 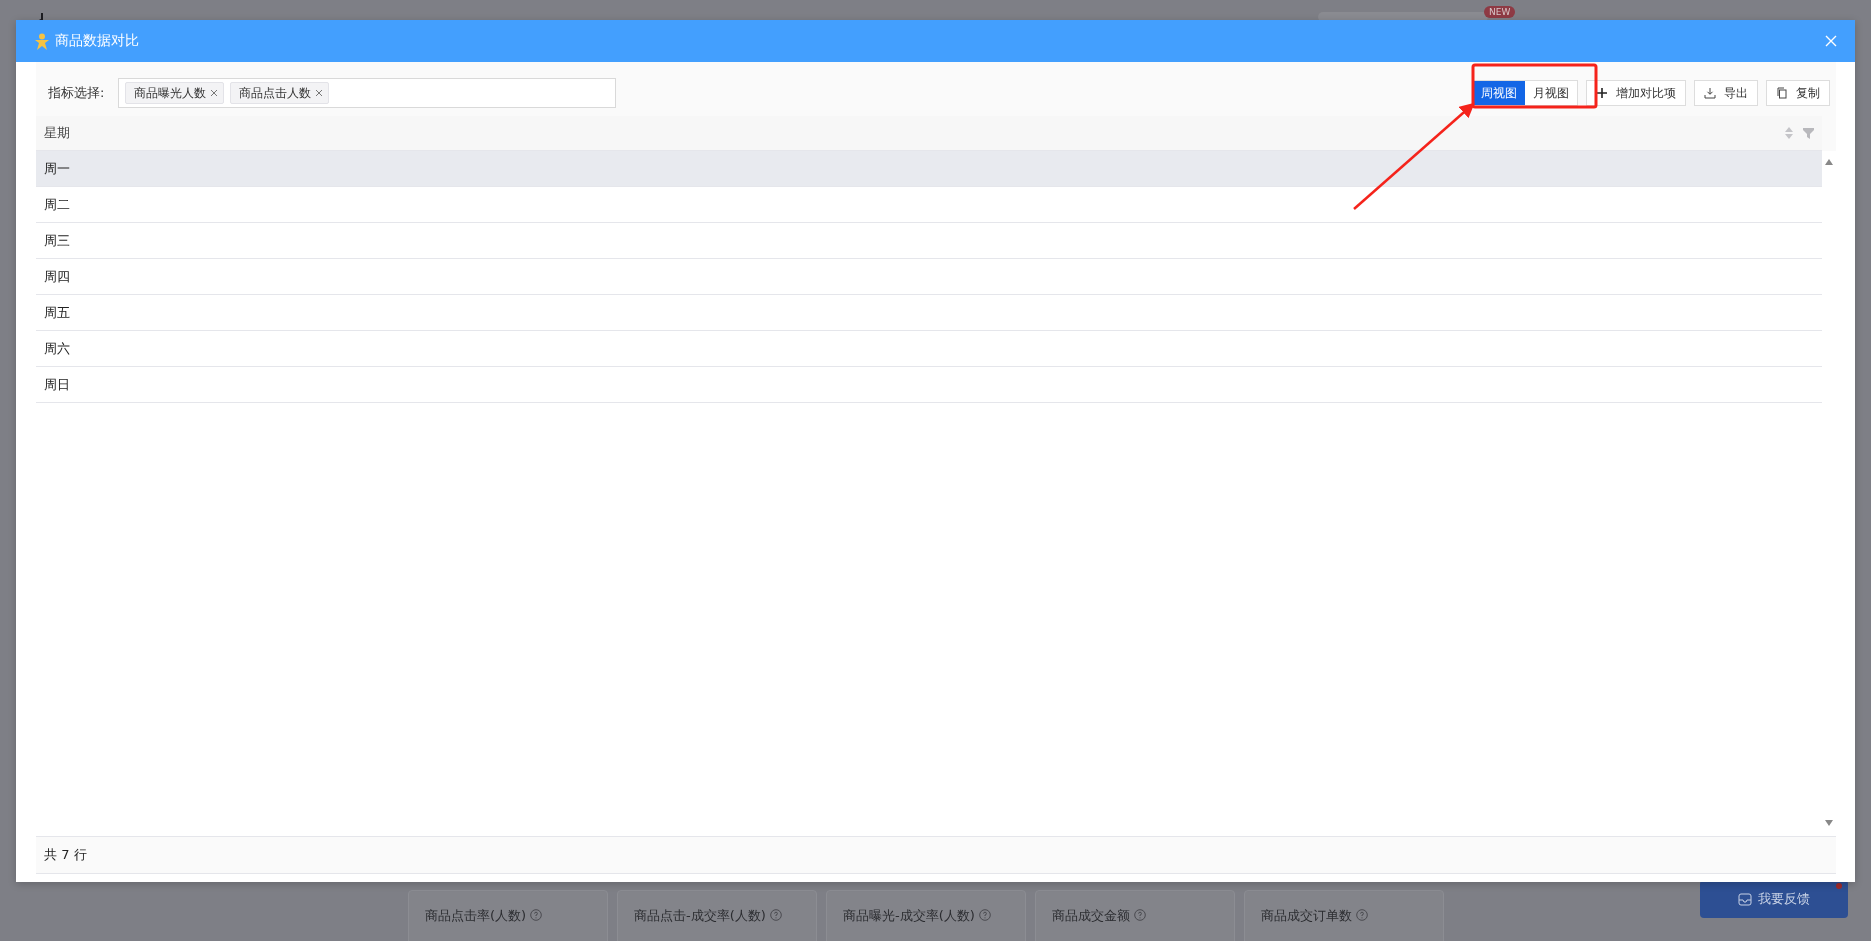 What do you see at coordinates (57, 204) in the screenshot?
I see `table-cell: 周二` at bounding box center [57, 204].